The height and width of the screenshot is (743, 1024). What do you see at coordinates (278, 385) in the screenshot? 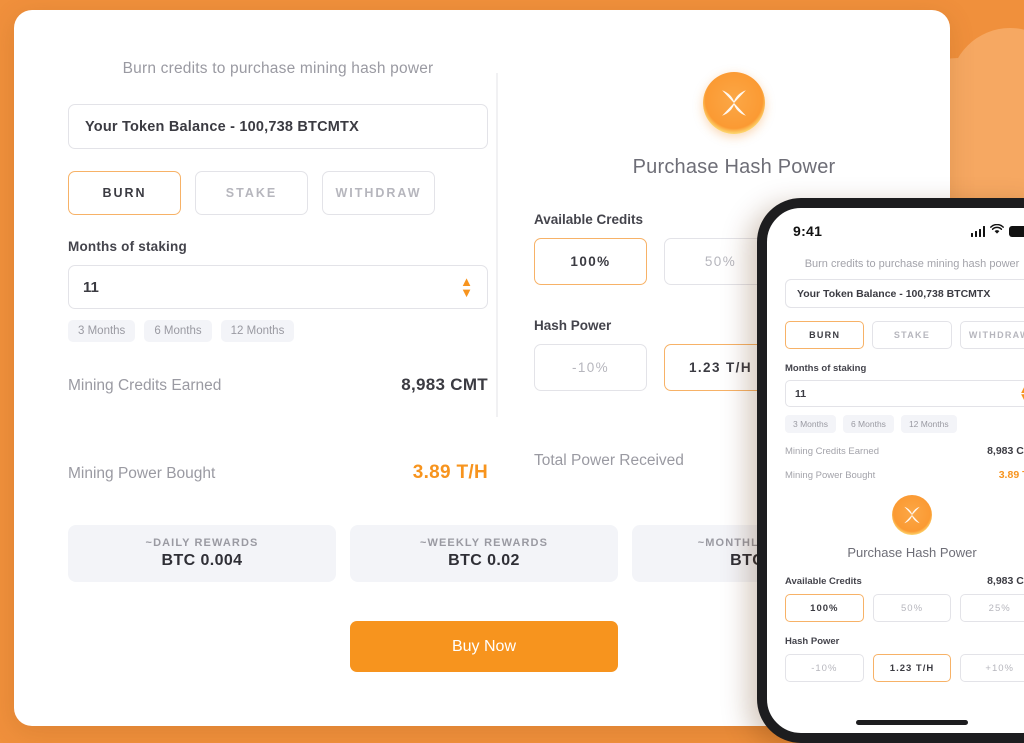
I see `mining-credits-row: Mining Credits Earned 8,983 CMT` at bounding box center [278, 385].